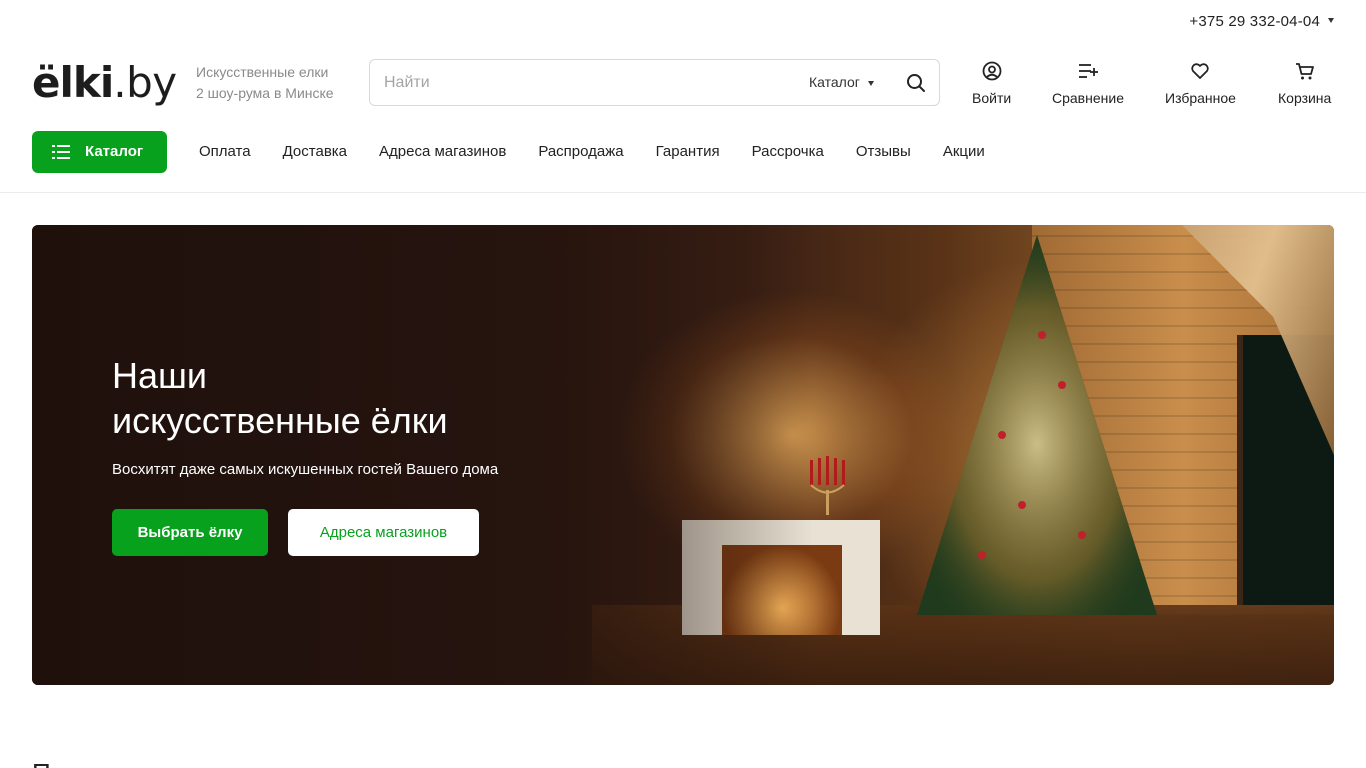 The height and width of the screenshot is (768, 1366). Describe the element at coordinates (160, 375) in the screenshot. I see `hero-title-line-1: Наши` at that location.